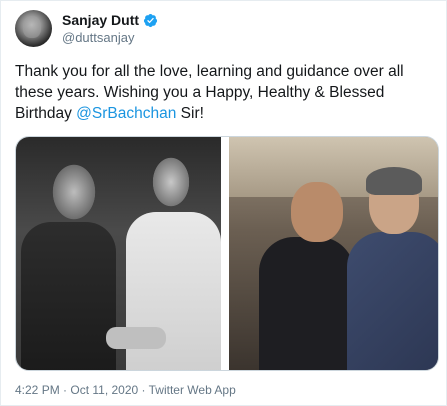 The image size is (447, 406). I want to click on photo-divider, so click(225, 253).